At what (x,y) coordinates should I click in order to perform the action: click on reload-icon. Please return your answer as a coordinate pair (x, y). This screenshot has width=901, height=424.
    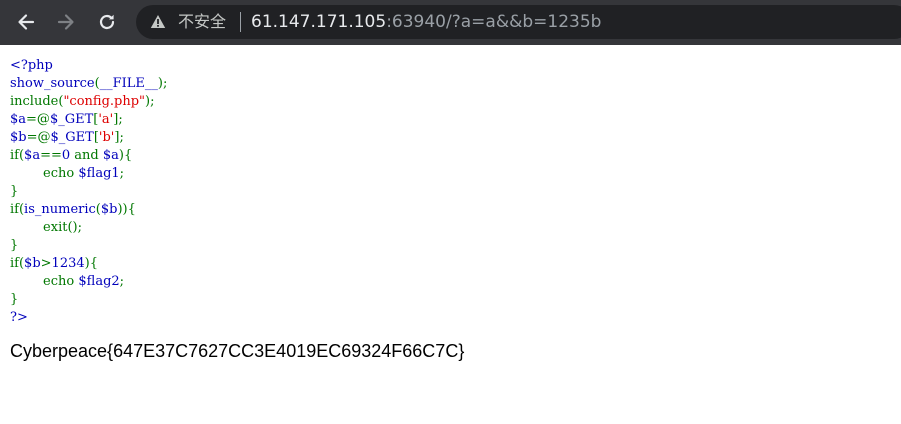
    Looking at the image, I should click on (107, 22).